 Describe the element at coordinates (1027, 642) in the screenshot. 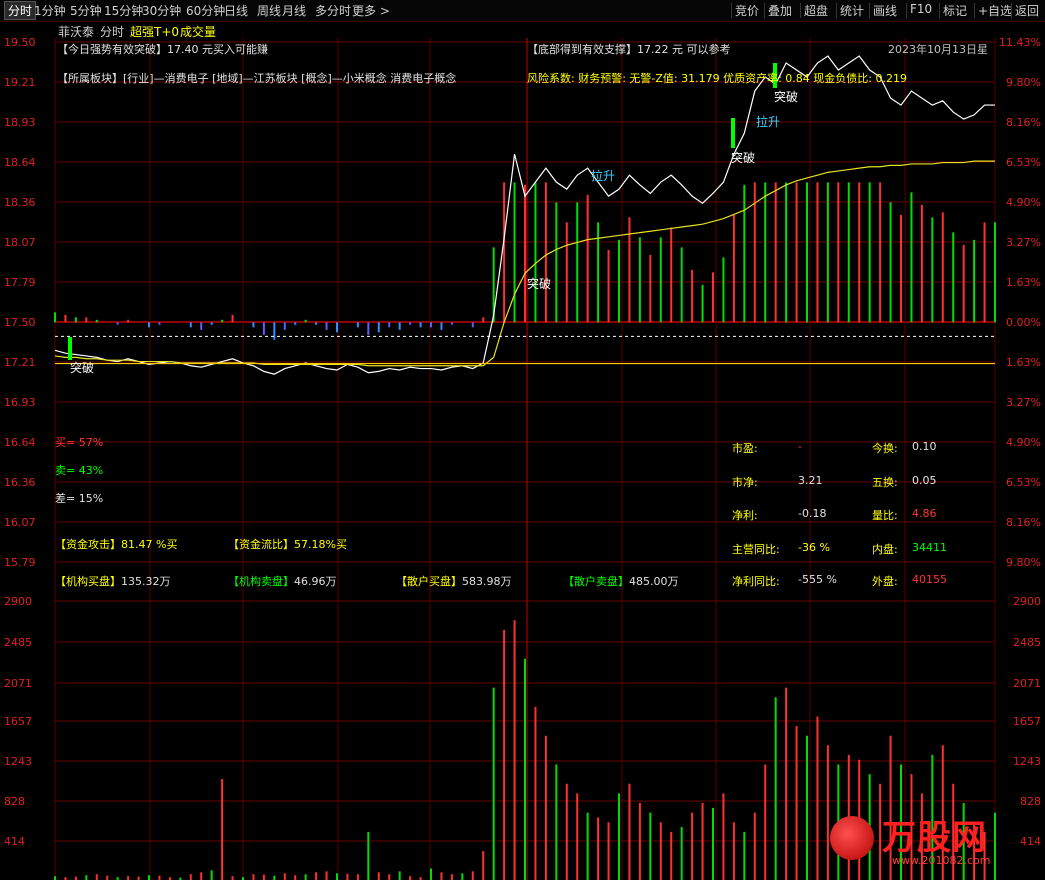

I see `volume-tick-label-right: 2485` at that location.